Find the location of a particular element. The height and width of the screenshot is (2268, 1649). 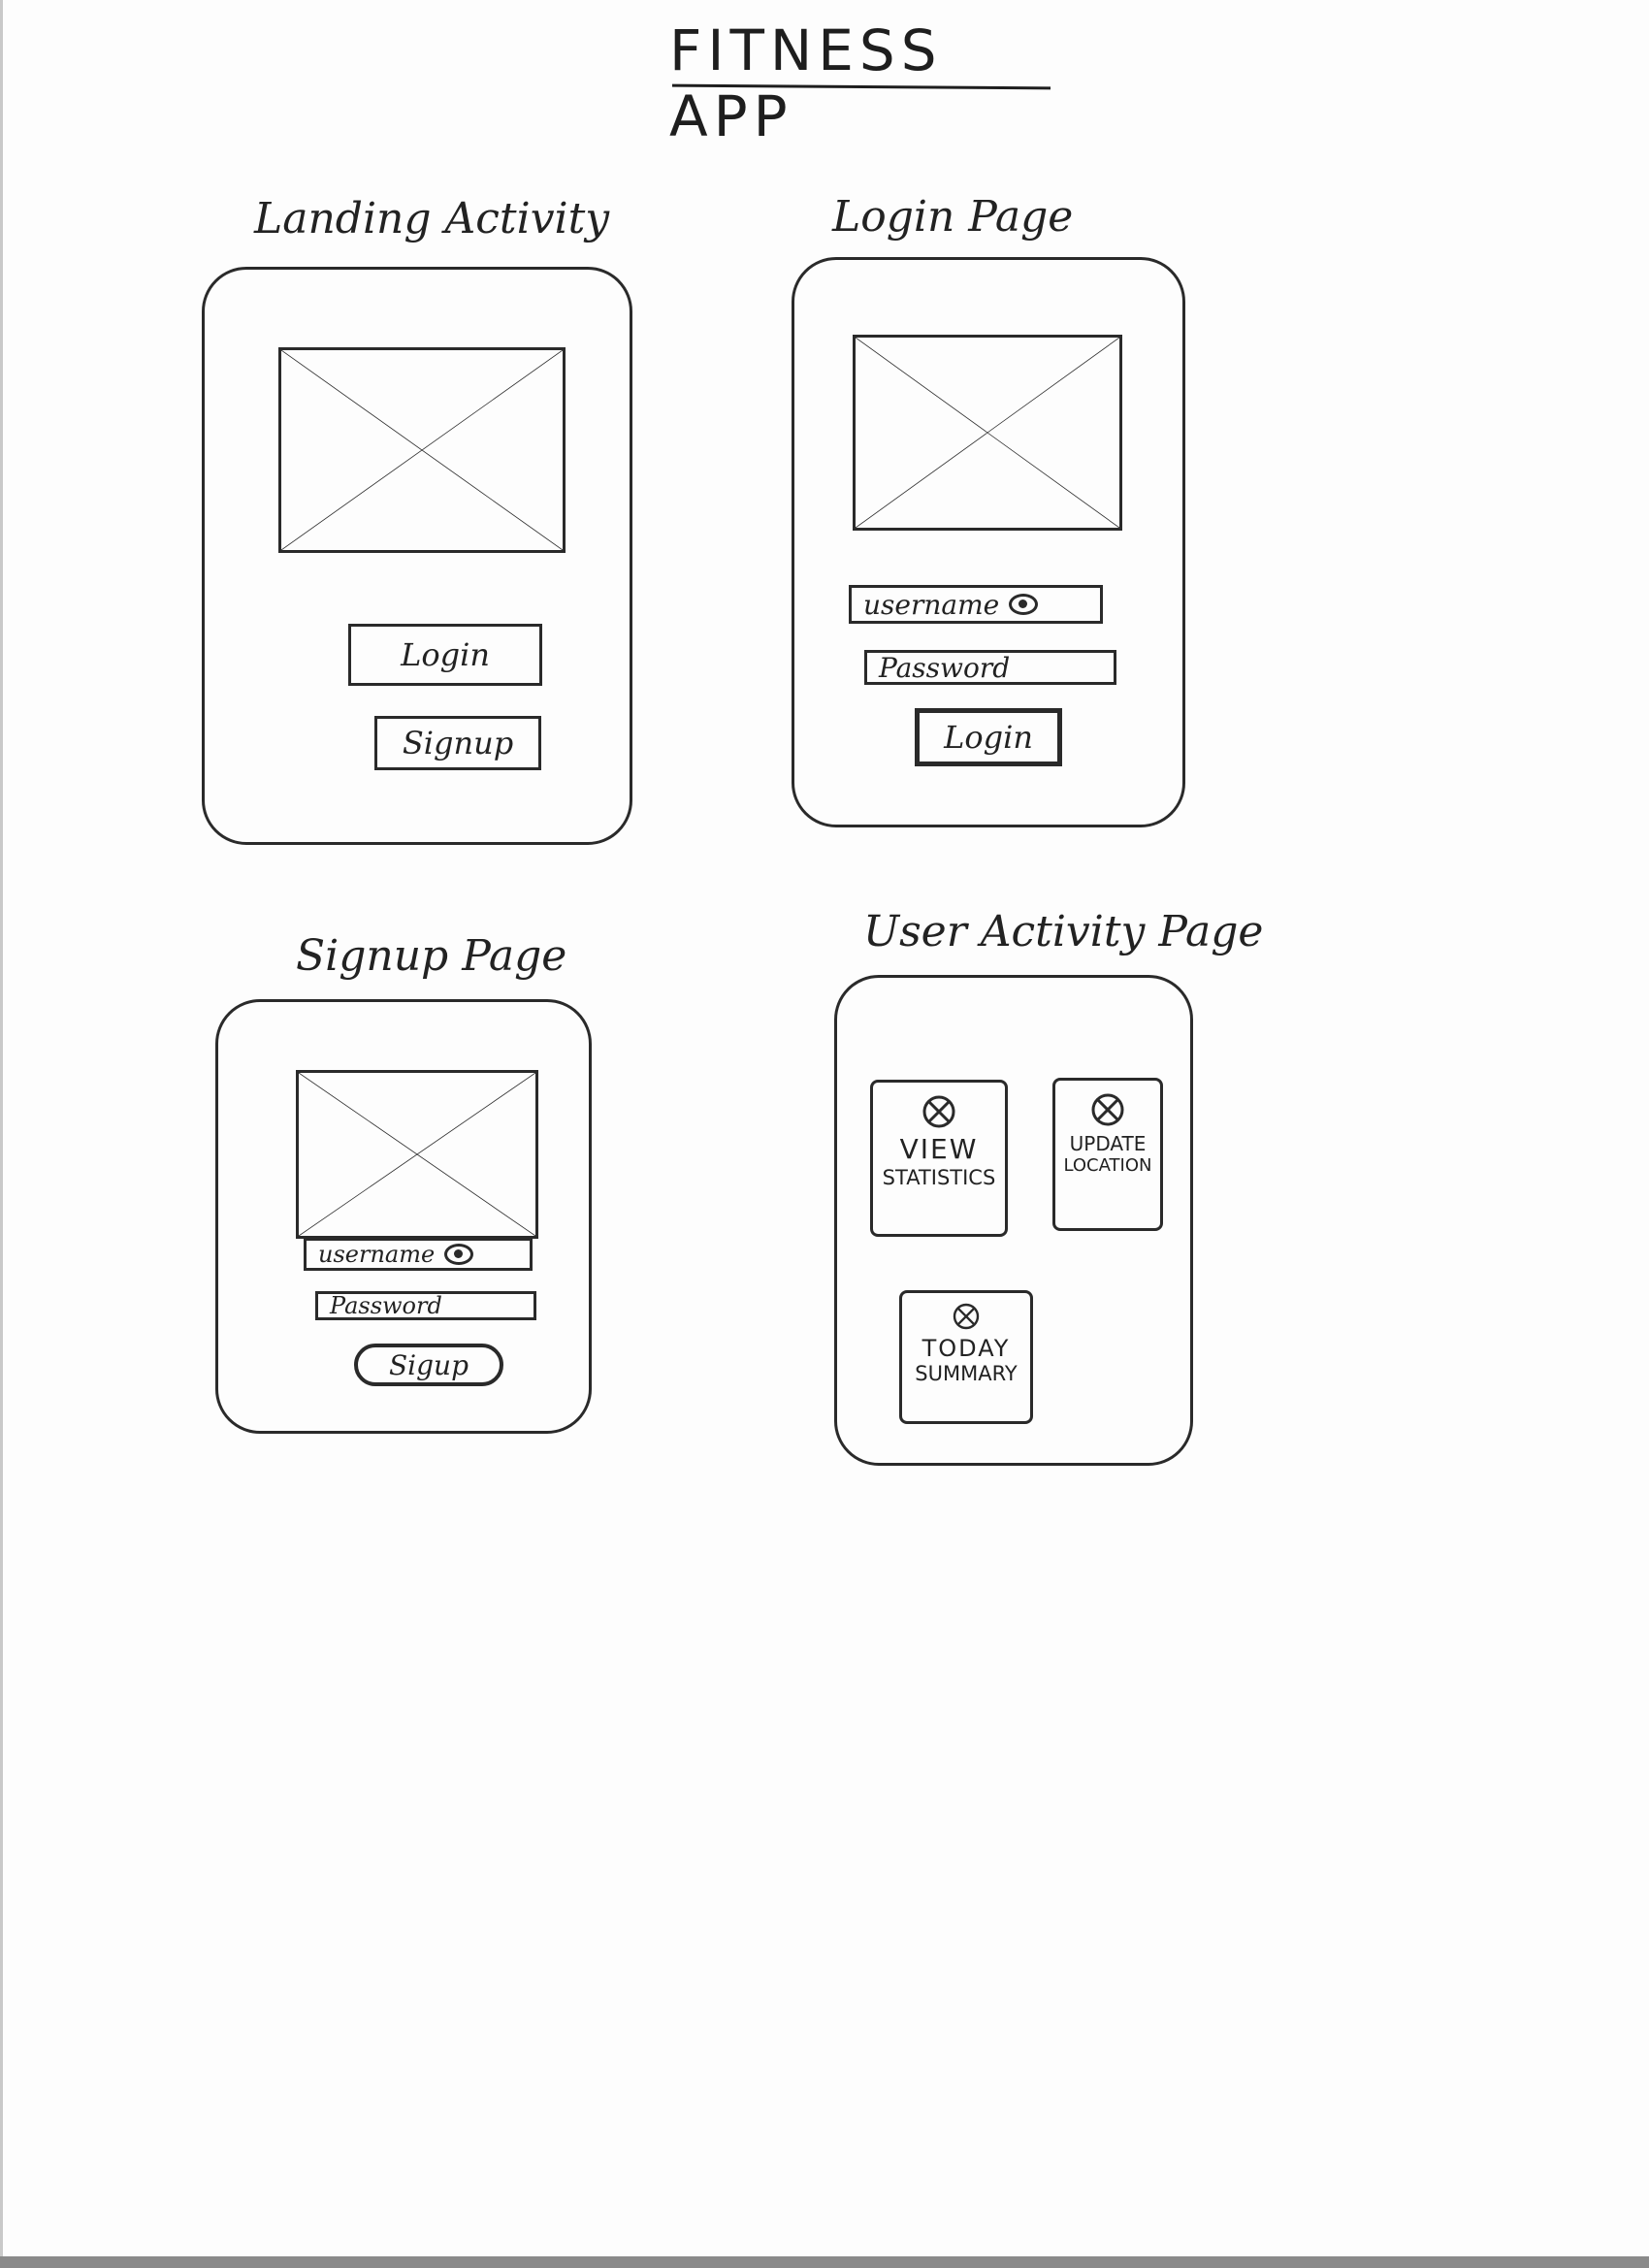

signup-username-field: username is located at coordinates (418, 1254).